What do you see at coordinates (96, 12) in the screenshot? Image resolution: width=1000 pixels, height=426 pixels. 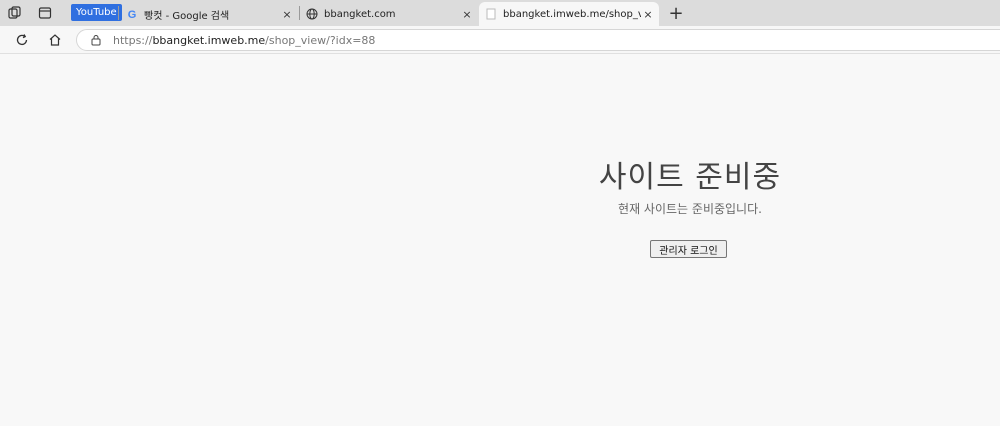 I see `youtube-pinned-tab: YouTube` at bounding box center [96, 12].